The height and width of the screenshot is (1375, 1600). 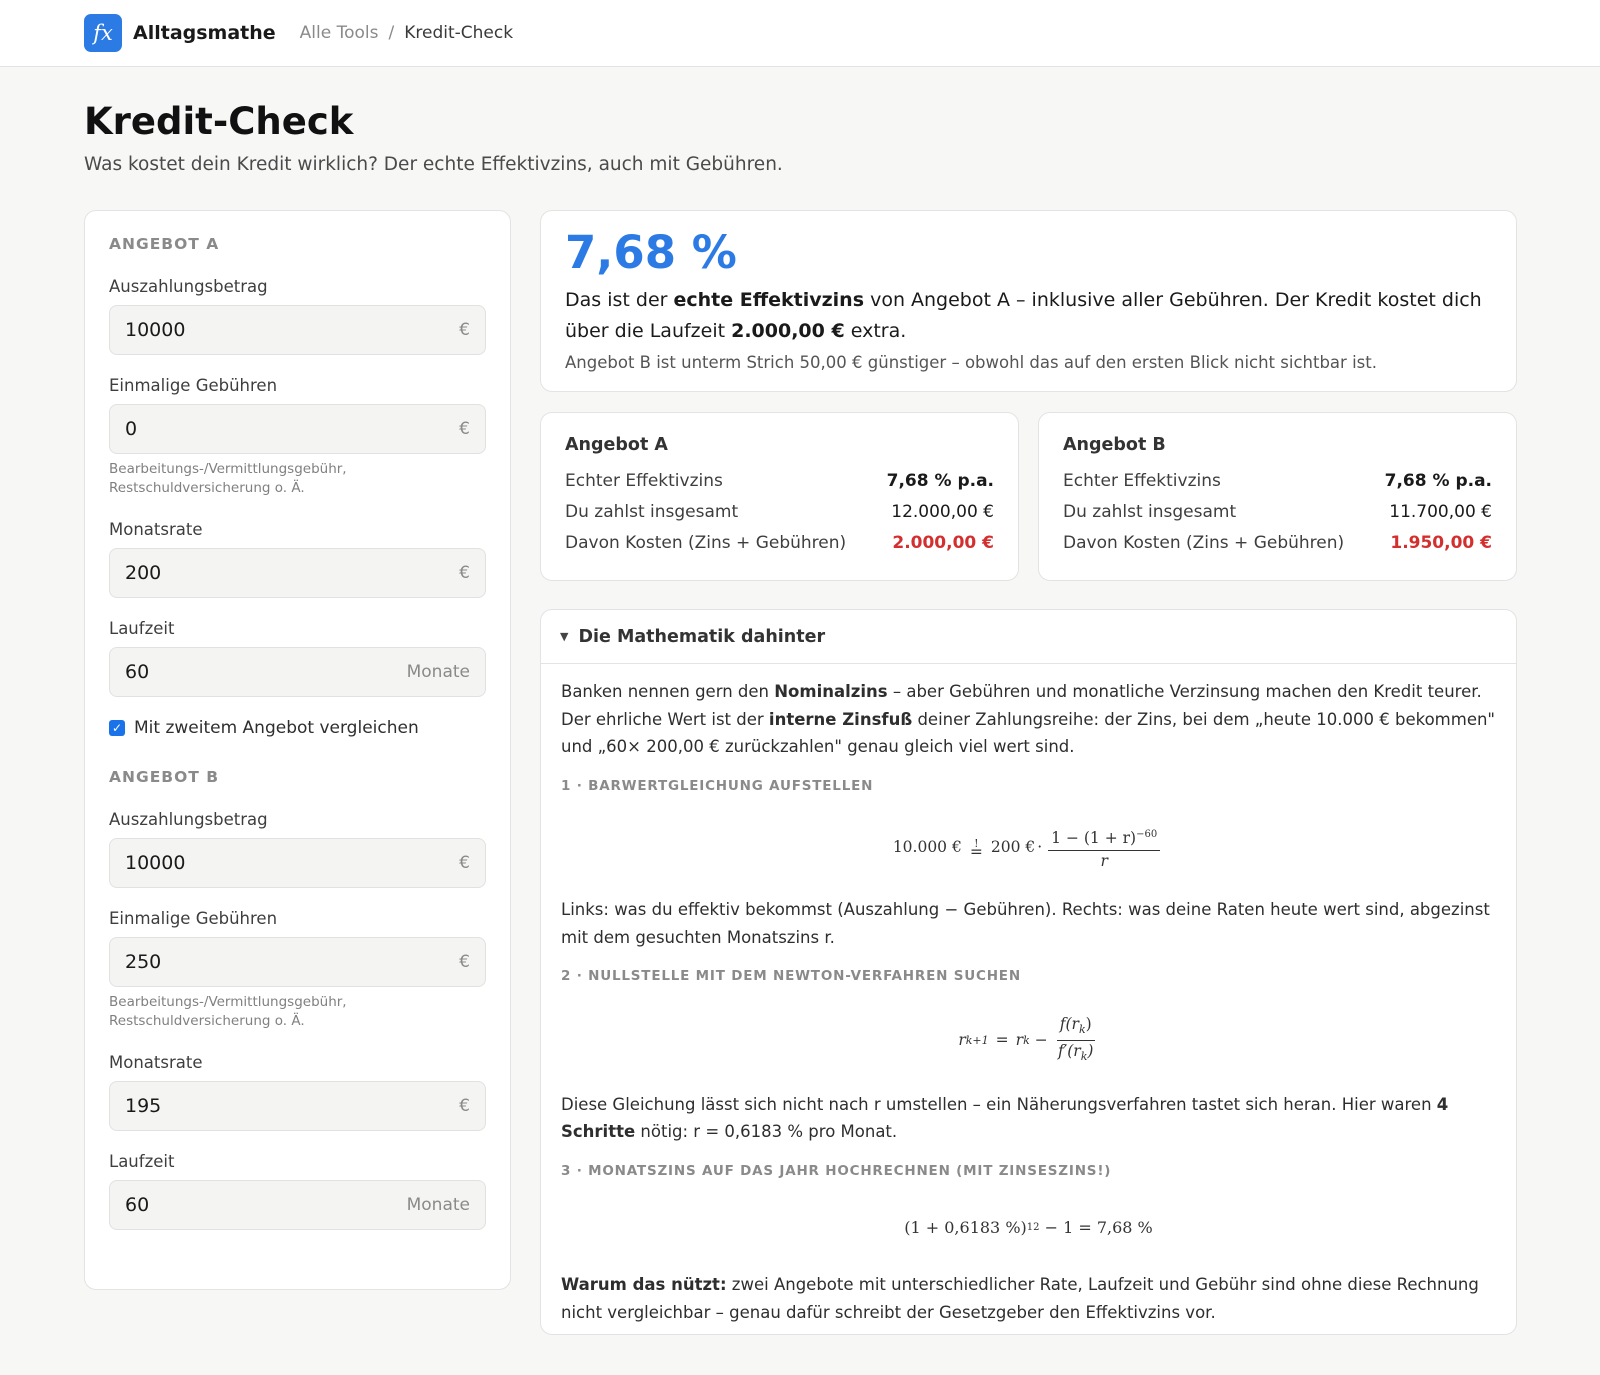 What do you see at coordinates (156, 1062) in the screenshot?
I see `offer-b-rate-label: Monatsrate` at bounding box center [156, 1062].